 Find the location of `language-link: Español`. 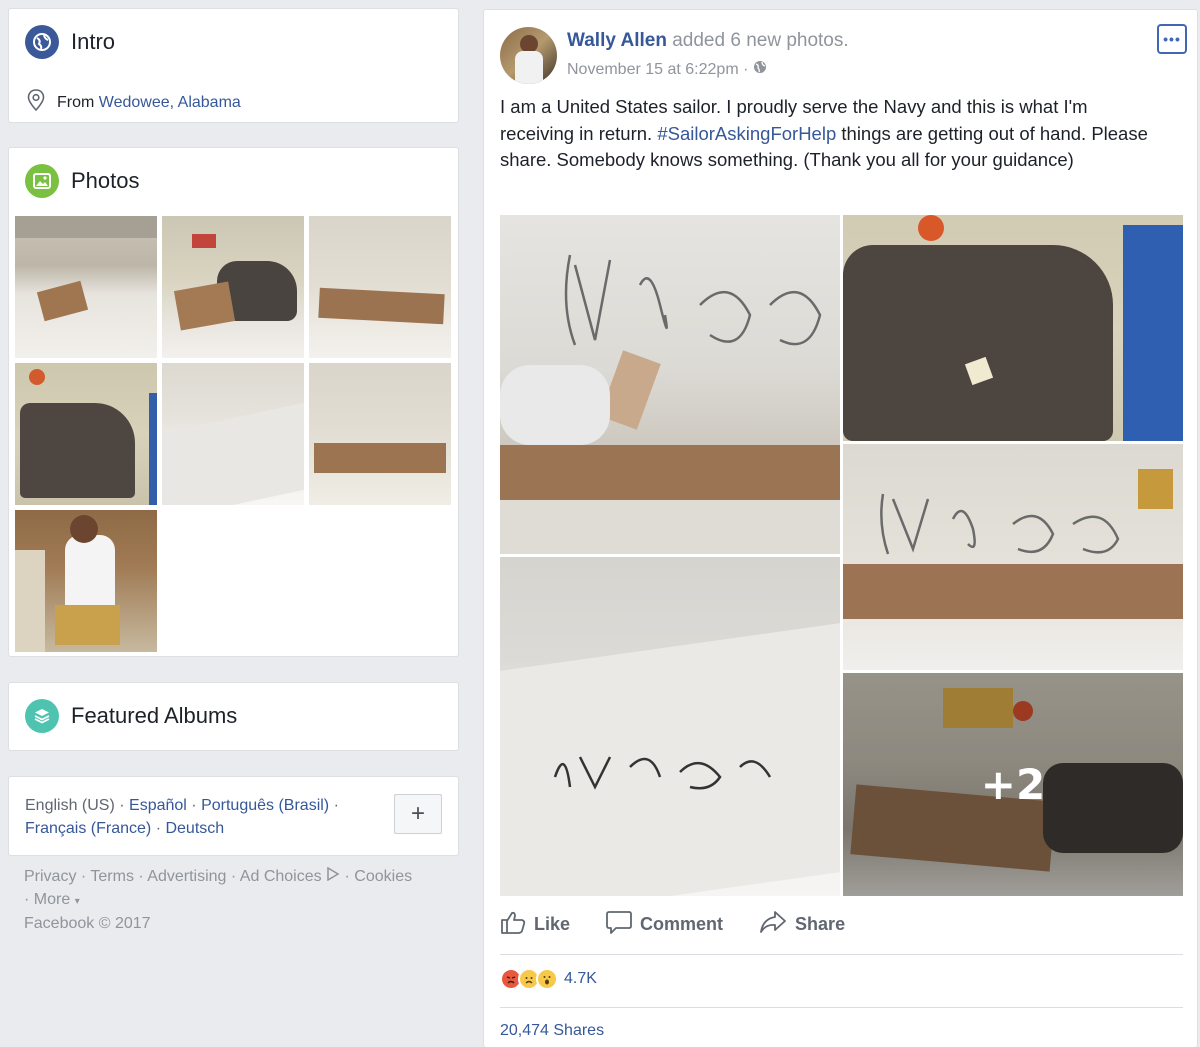

language-link: Español is located at coordinates (158, 805).